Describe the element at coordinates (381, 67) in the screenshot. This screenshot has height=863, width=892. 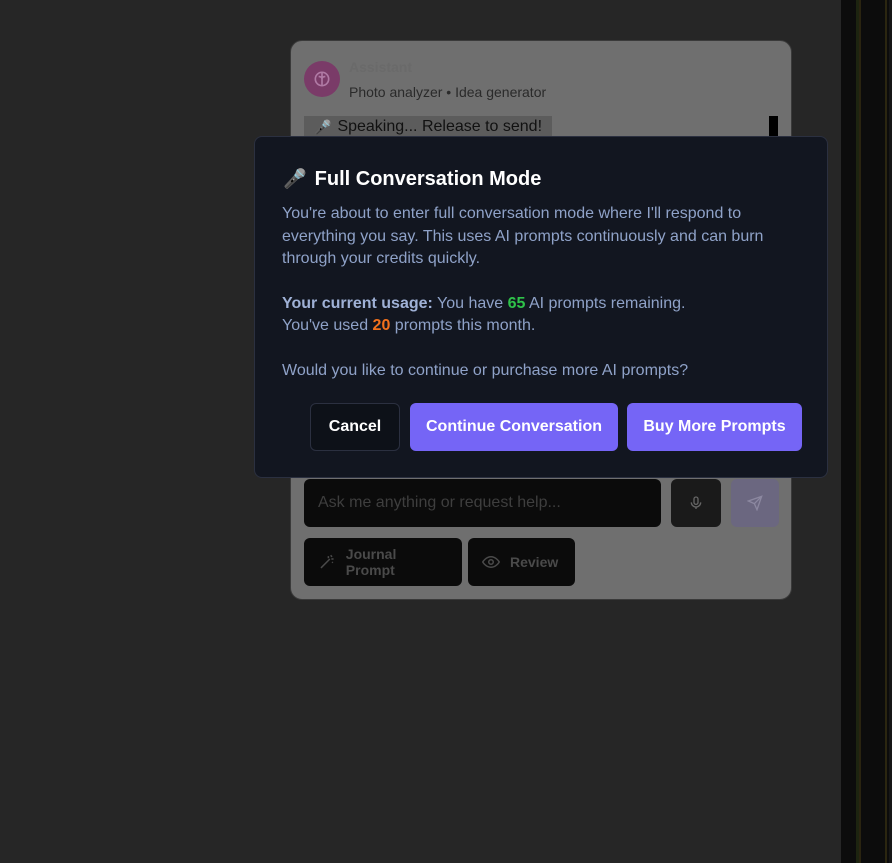
I see `assistant-name: Assistant` at that location.